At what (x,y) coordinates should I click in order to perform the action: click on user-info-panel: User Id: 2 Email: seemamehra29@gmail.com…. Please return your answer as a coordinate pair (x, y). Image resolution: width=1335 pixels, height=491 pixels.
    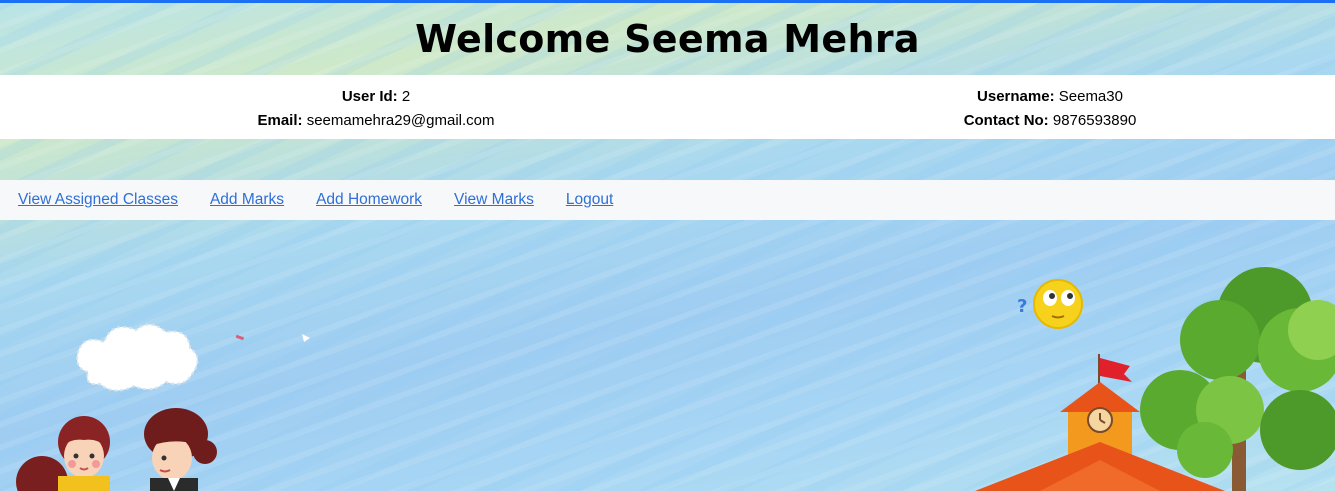
    Looking at the image, I should click on (667, 107).